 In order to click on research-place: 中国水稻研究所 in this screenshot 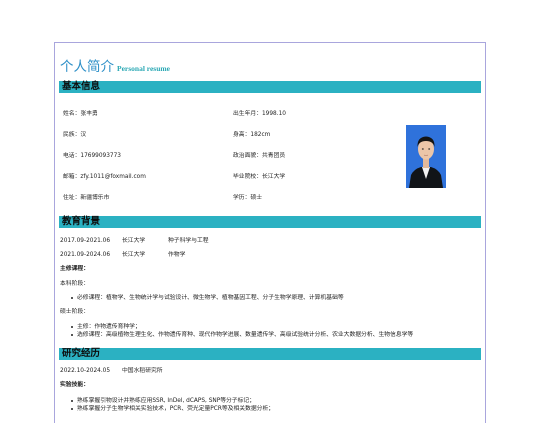, I will do `click(142, 371)`.